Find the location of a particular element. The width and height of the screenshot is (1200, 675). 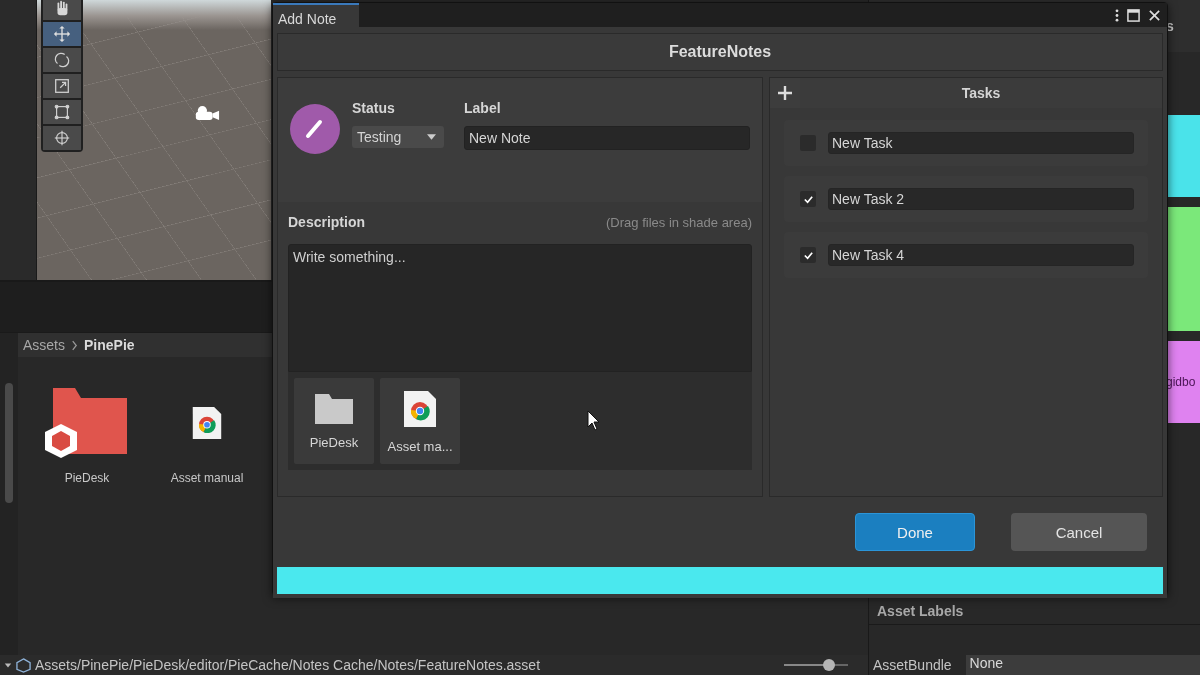

transform-tool-icon is located at coordinates (62, 138).